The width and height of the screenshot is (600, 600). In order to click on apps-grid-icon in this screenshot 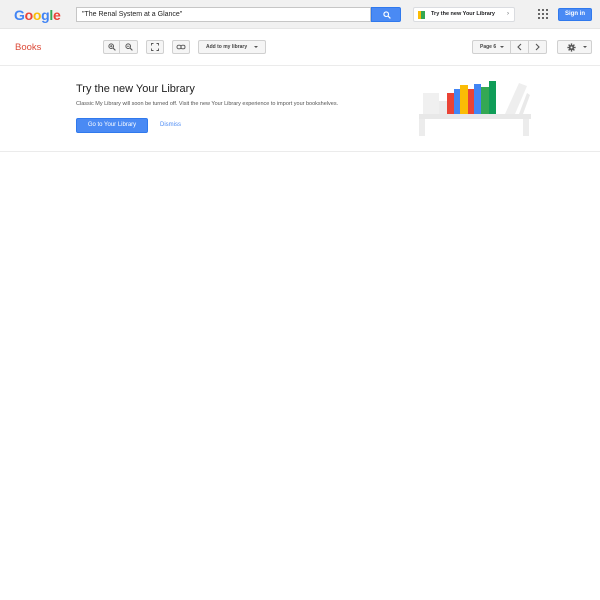, I will do `click(543, 14)`.